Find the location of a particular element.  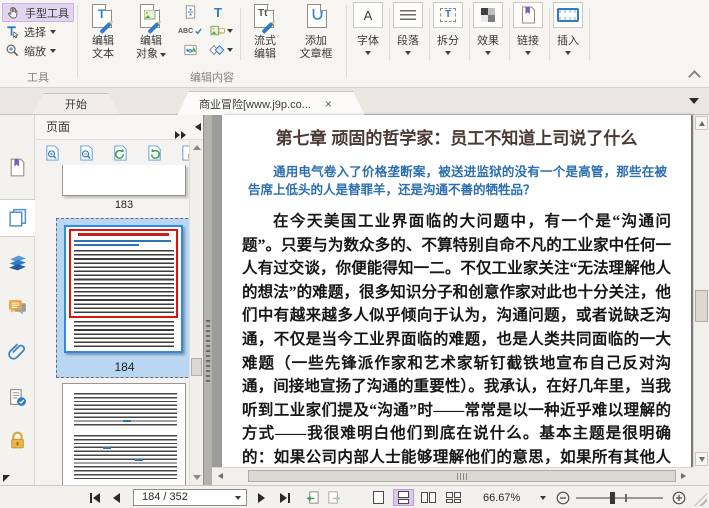

add-shapes-button is located at coordinates (221, 50).